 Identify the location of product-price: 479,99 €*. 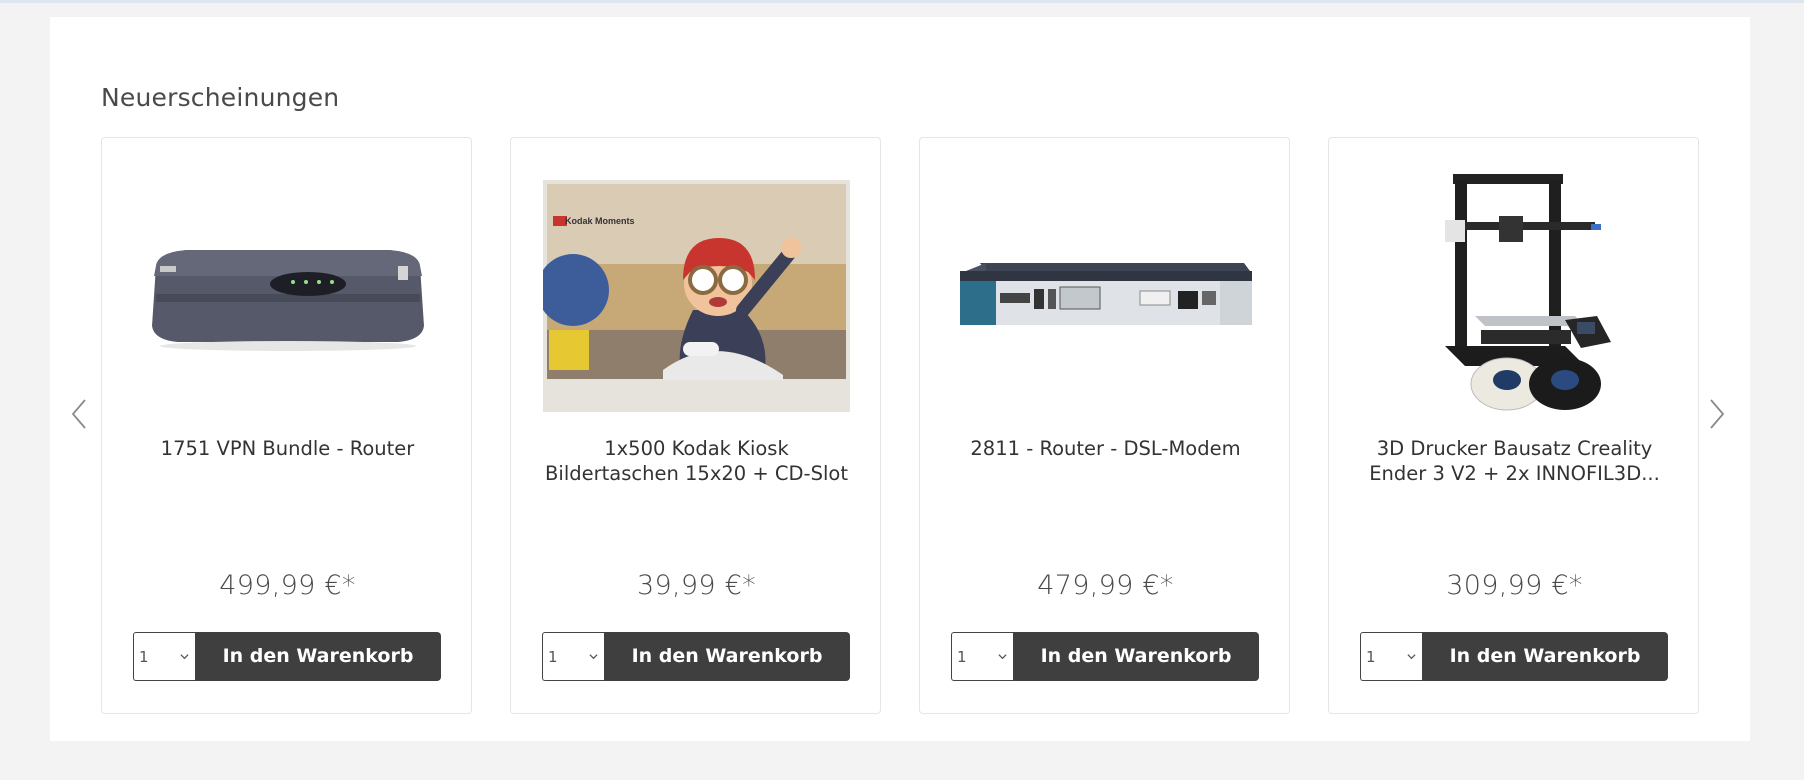
(1105, 585).